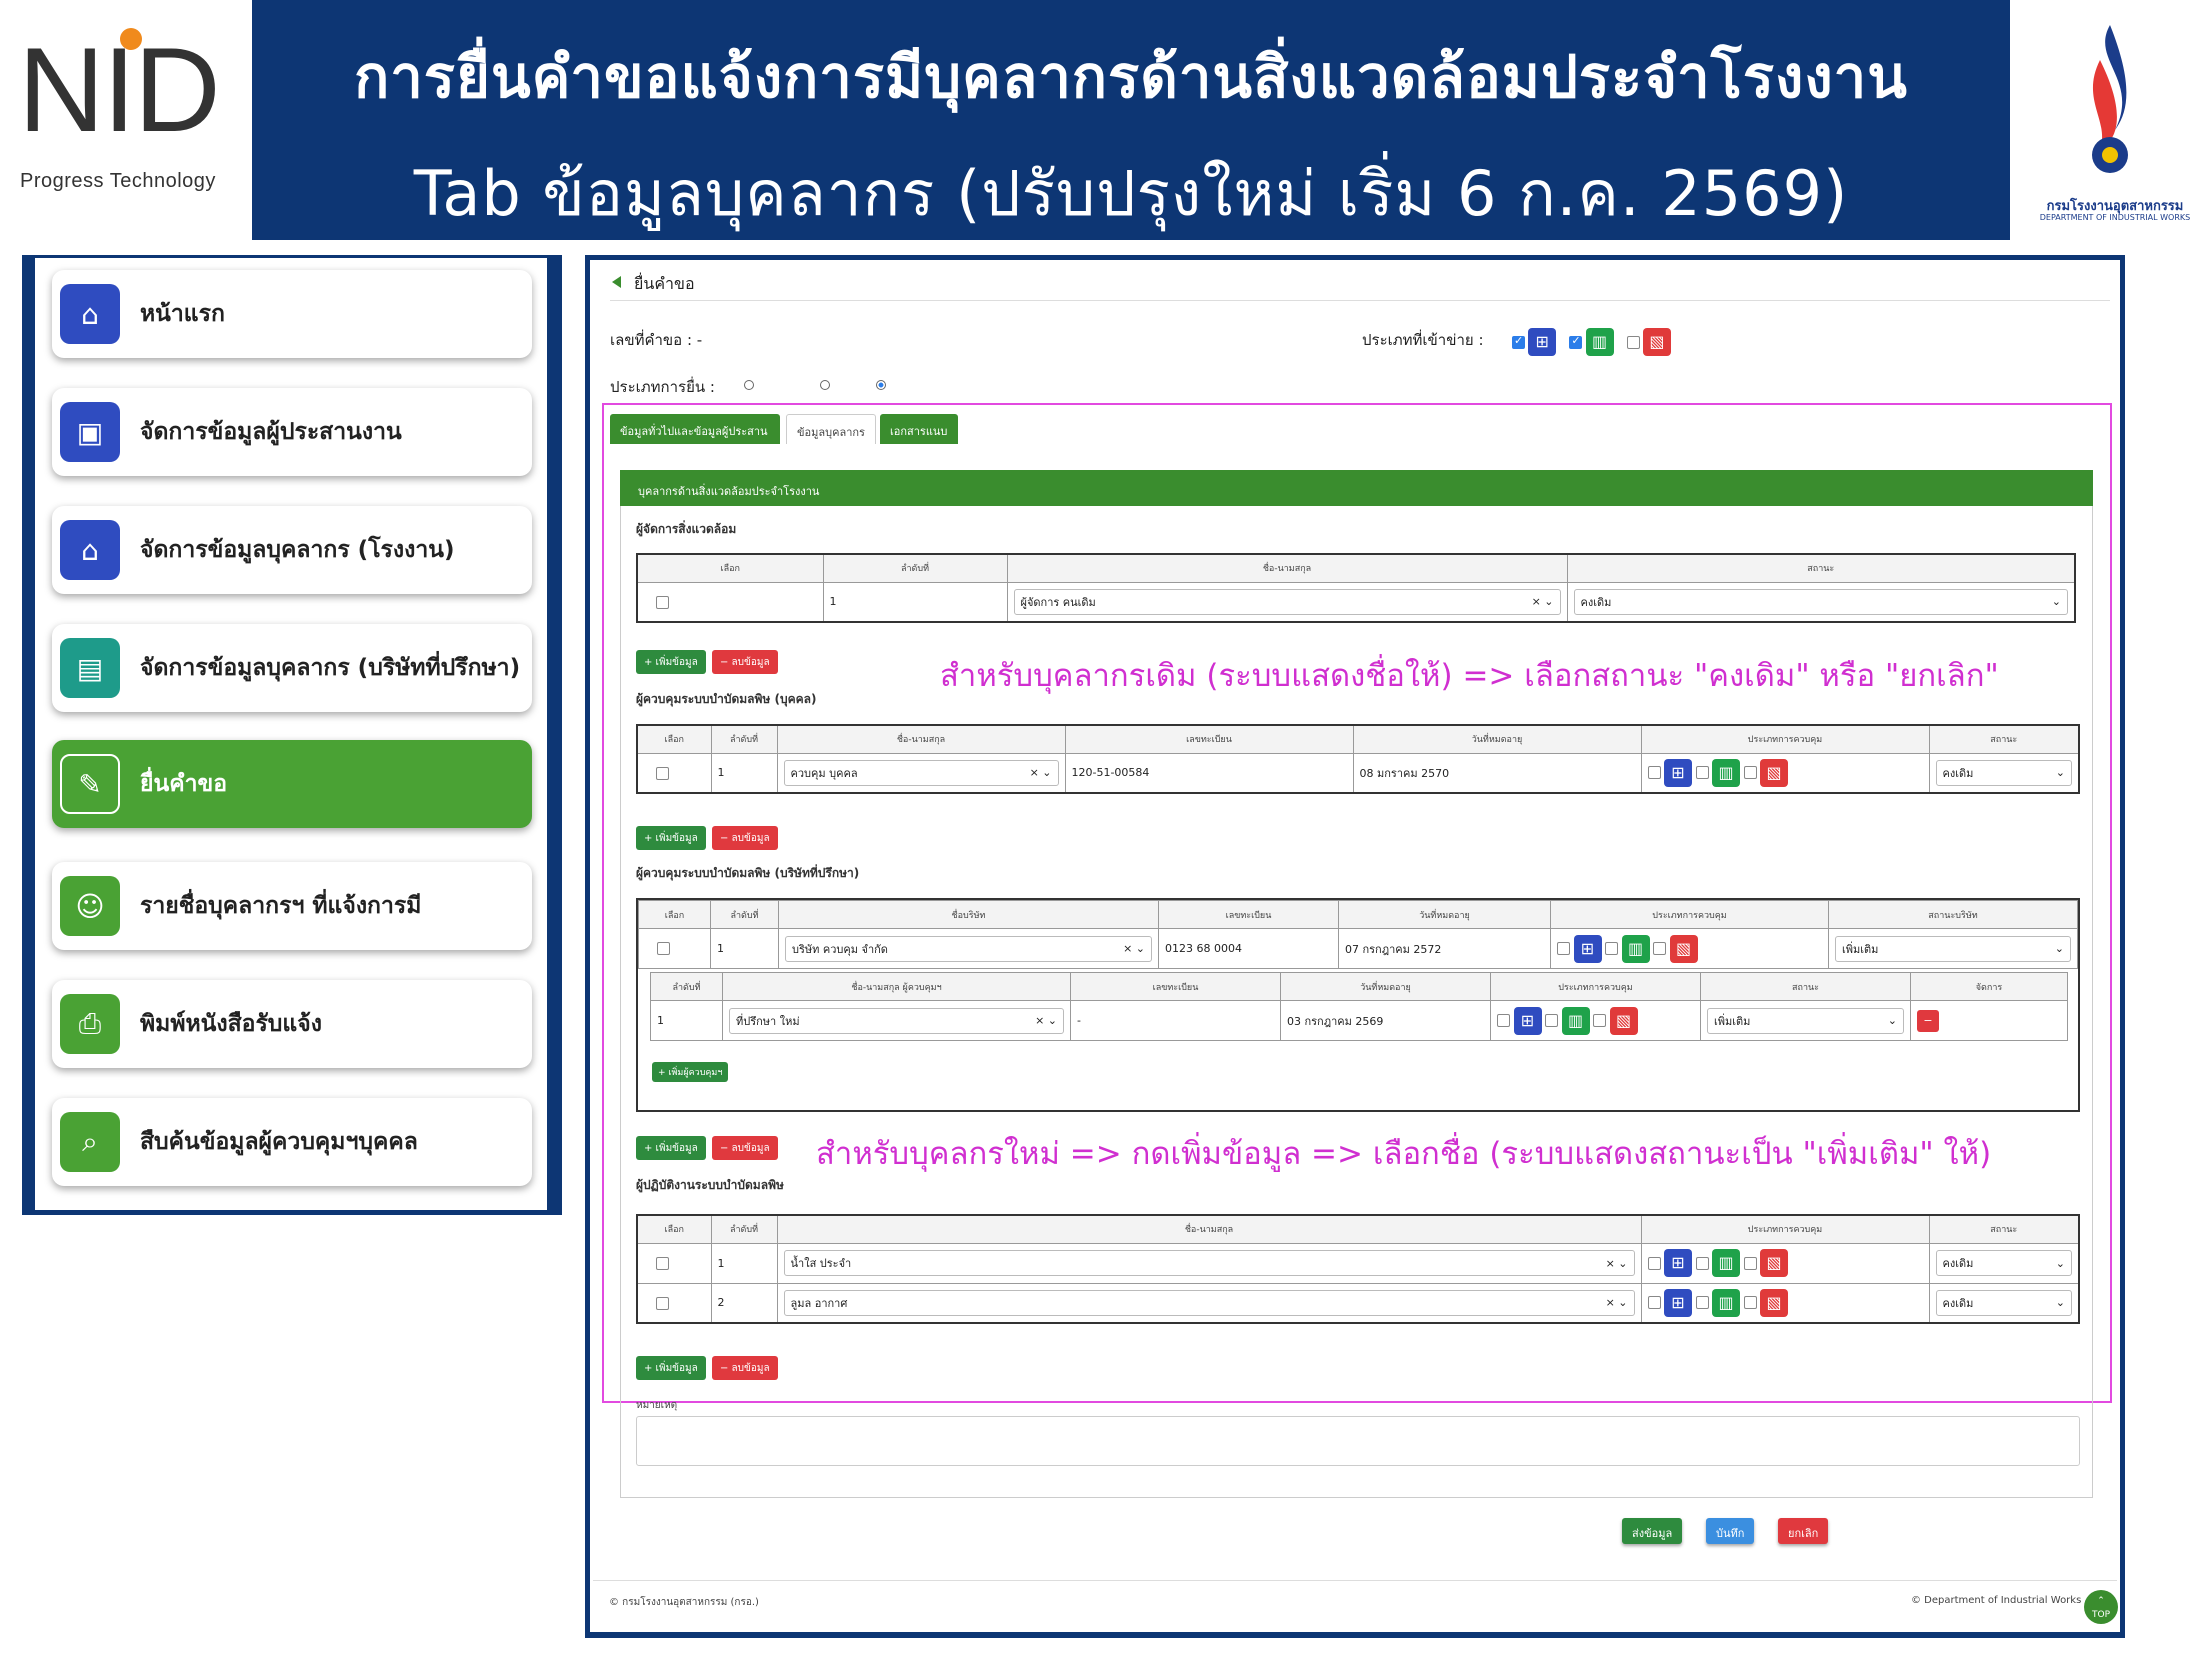  Describe the element at coordinates (690, 1072) in the screenshot. I see `add-controller-button: + เพิ่มผู้ควบคุมฯ` at that location.